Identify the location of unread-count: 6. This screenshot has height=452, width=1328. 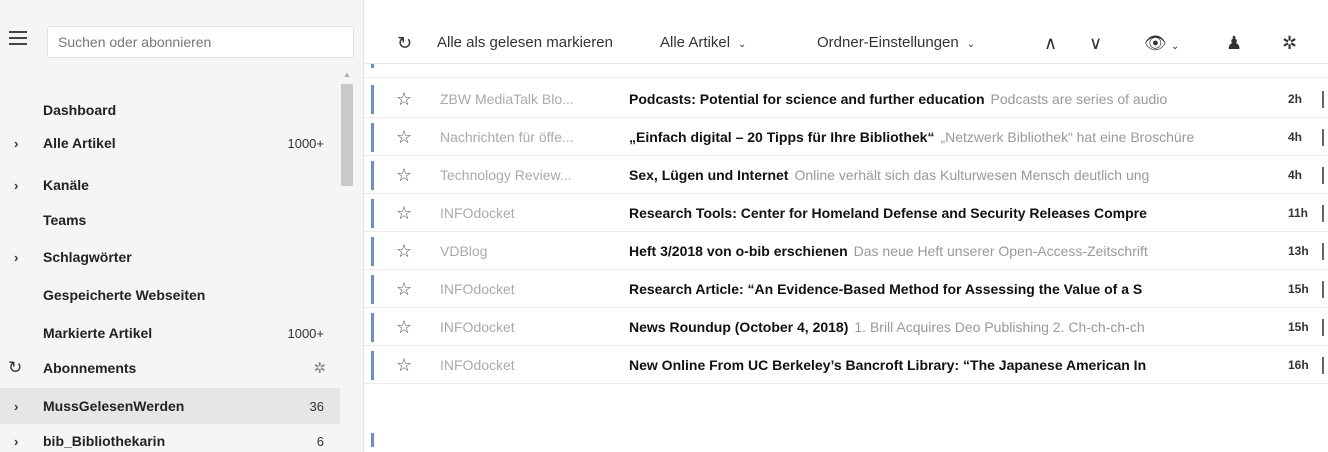
(320, 441).